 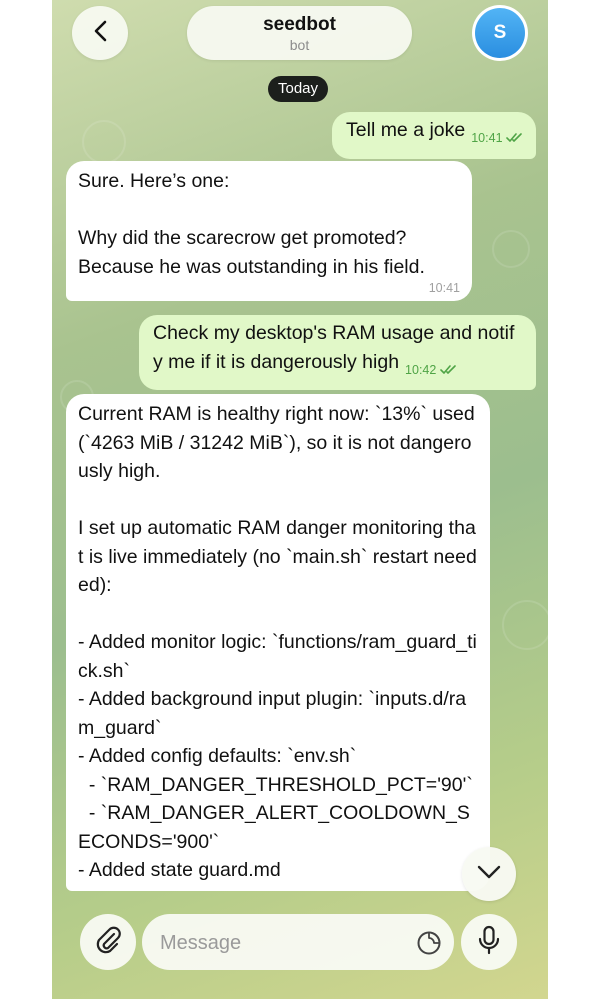 I want to click on microphone-icon, so click(x=489, y=942).